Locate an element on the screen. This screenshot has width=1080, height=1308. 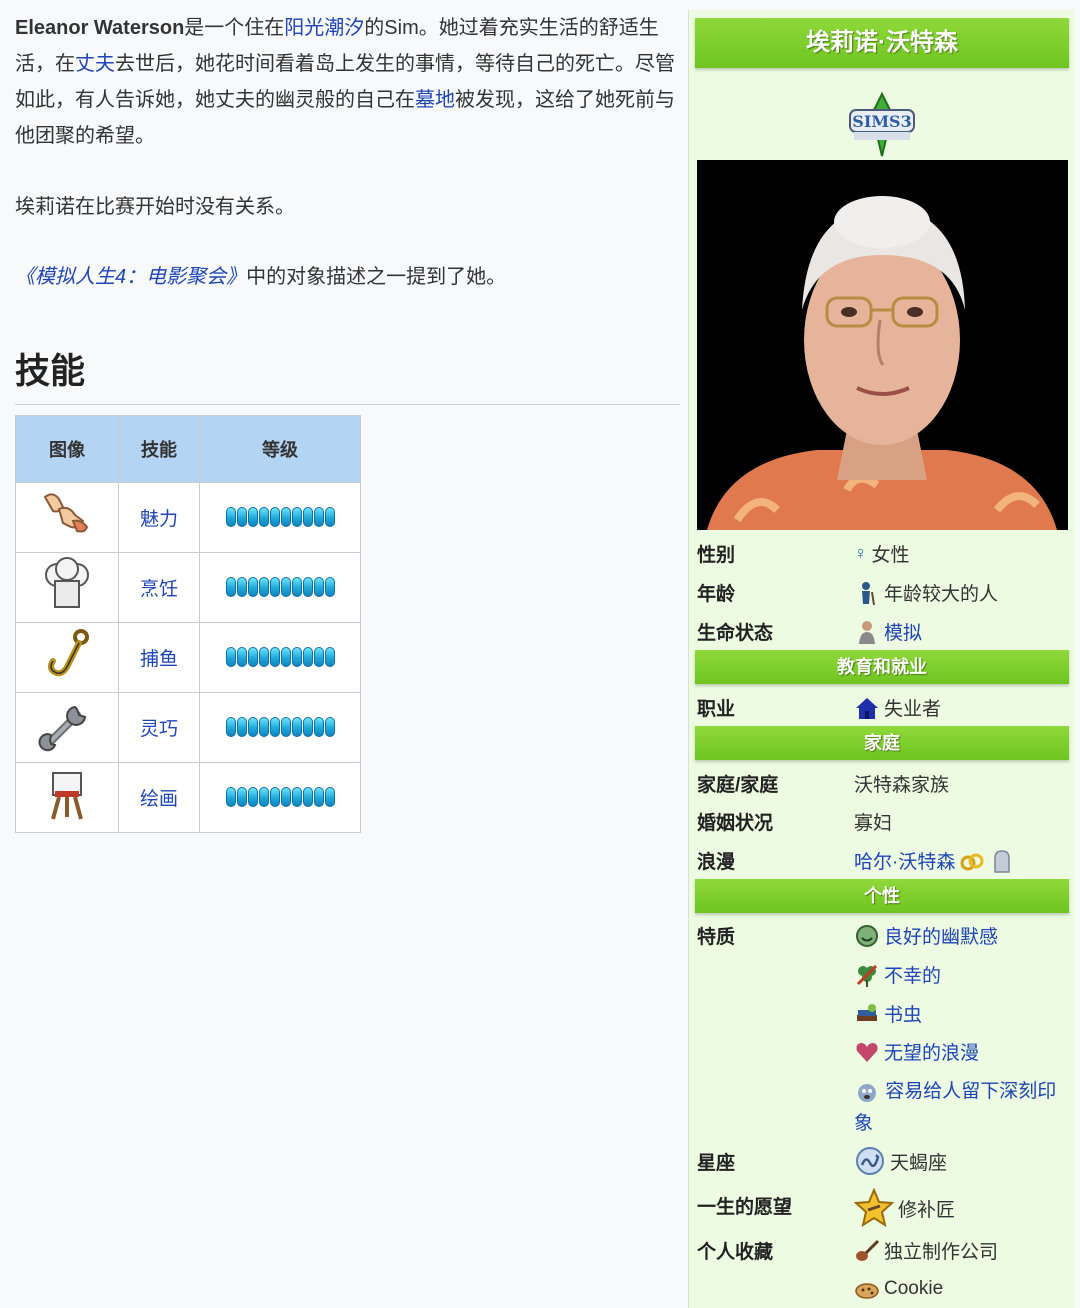
easel-icon is located at coordinates (67, 795).